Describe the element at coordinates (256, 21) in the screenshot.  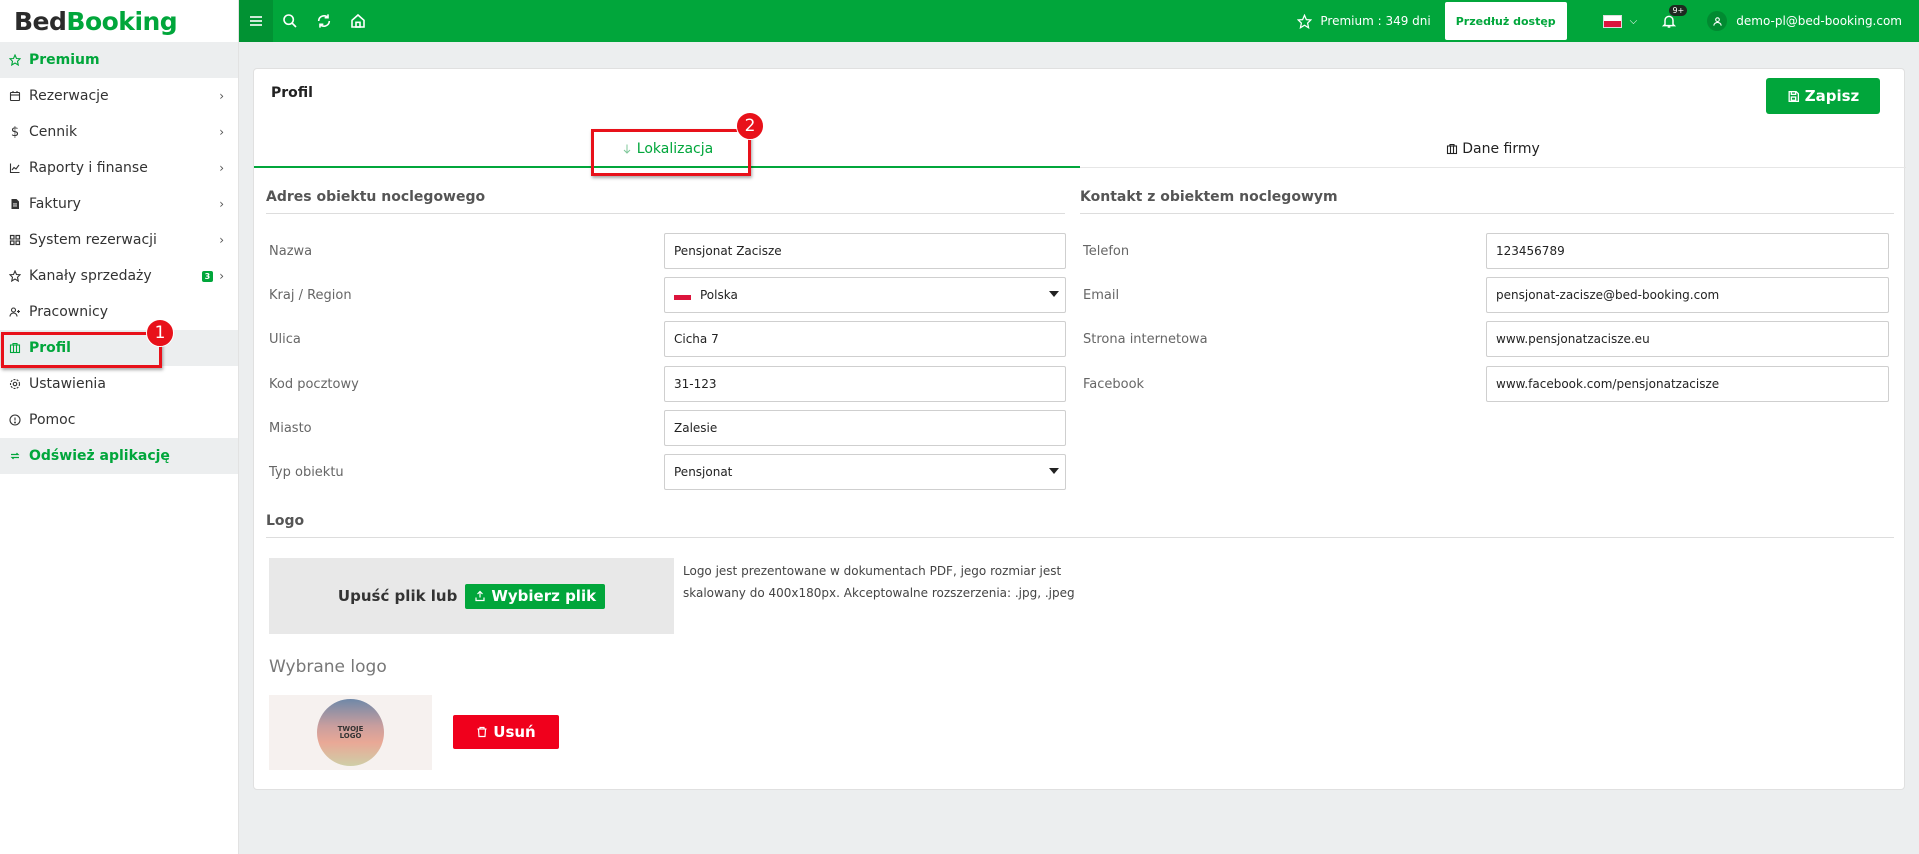
I see `hamburger-menu-icon` at that location.